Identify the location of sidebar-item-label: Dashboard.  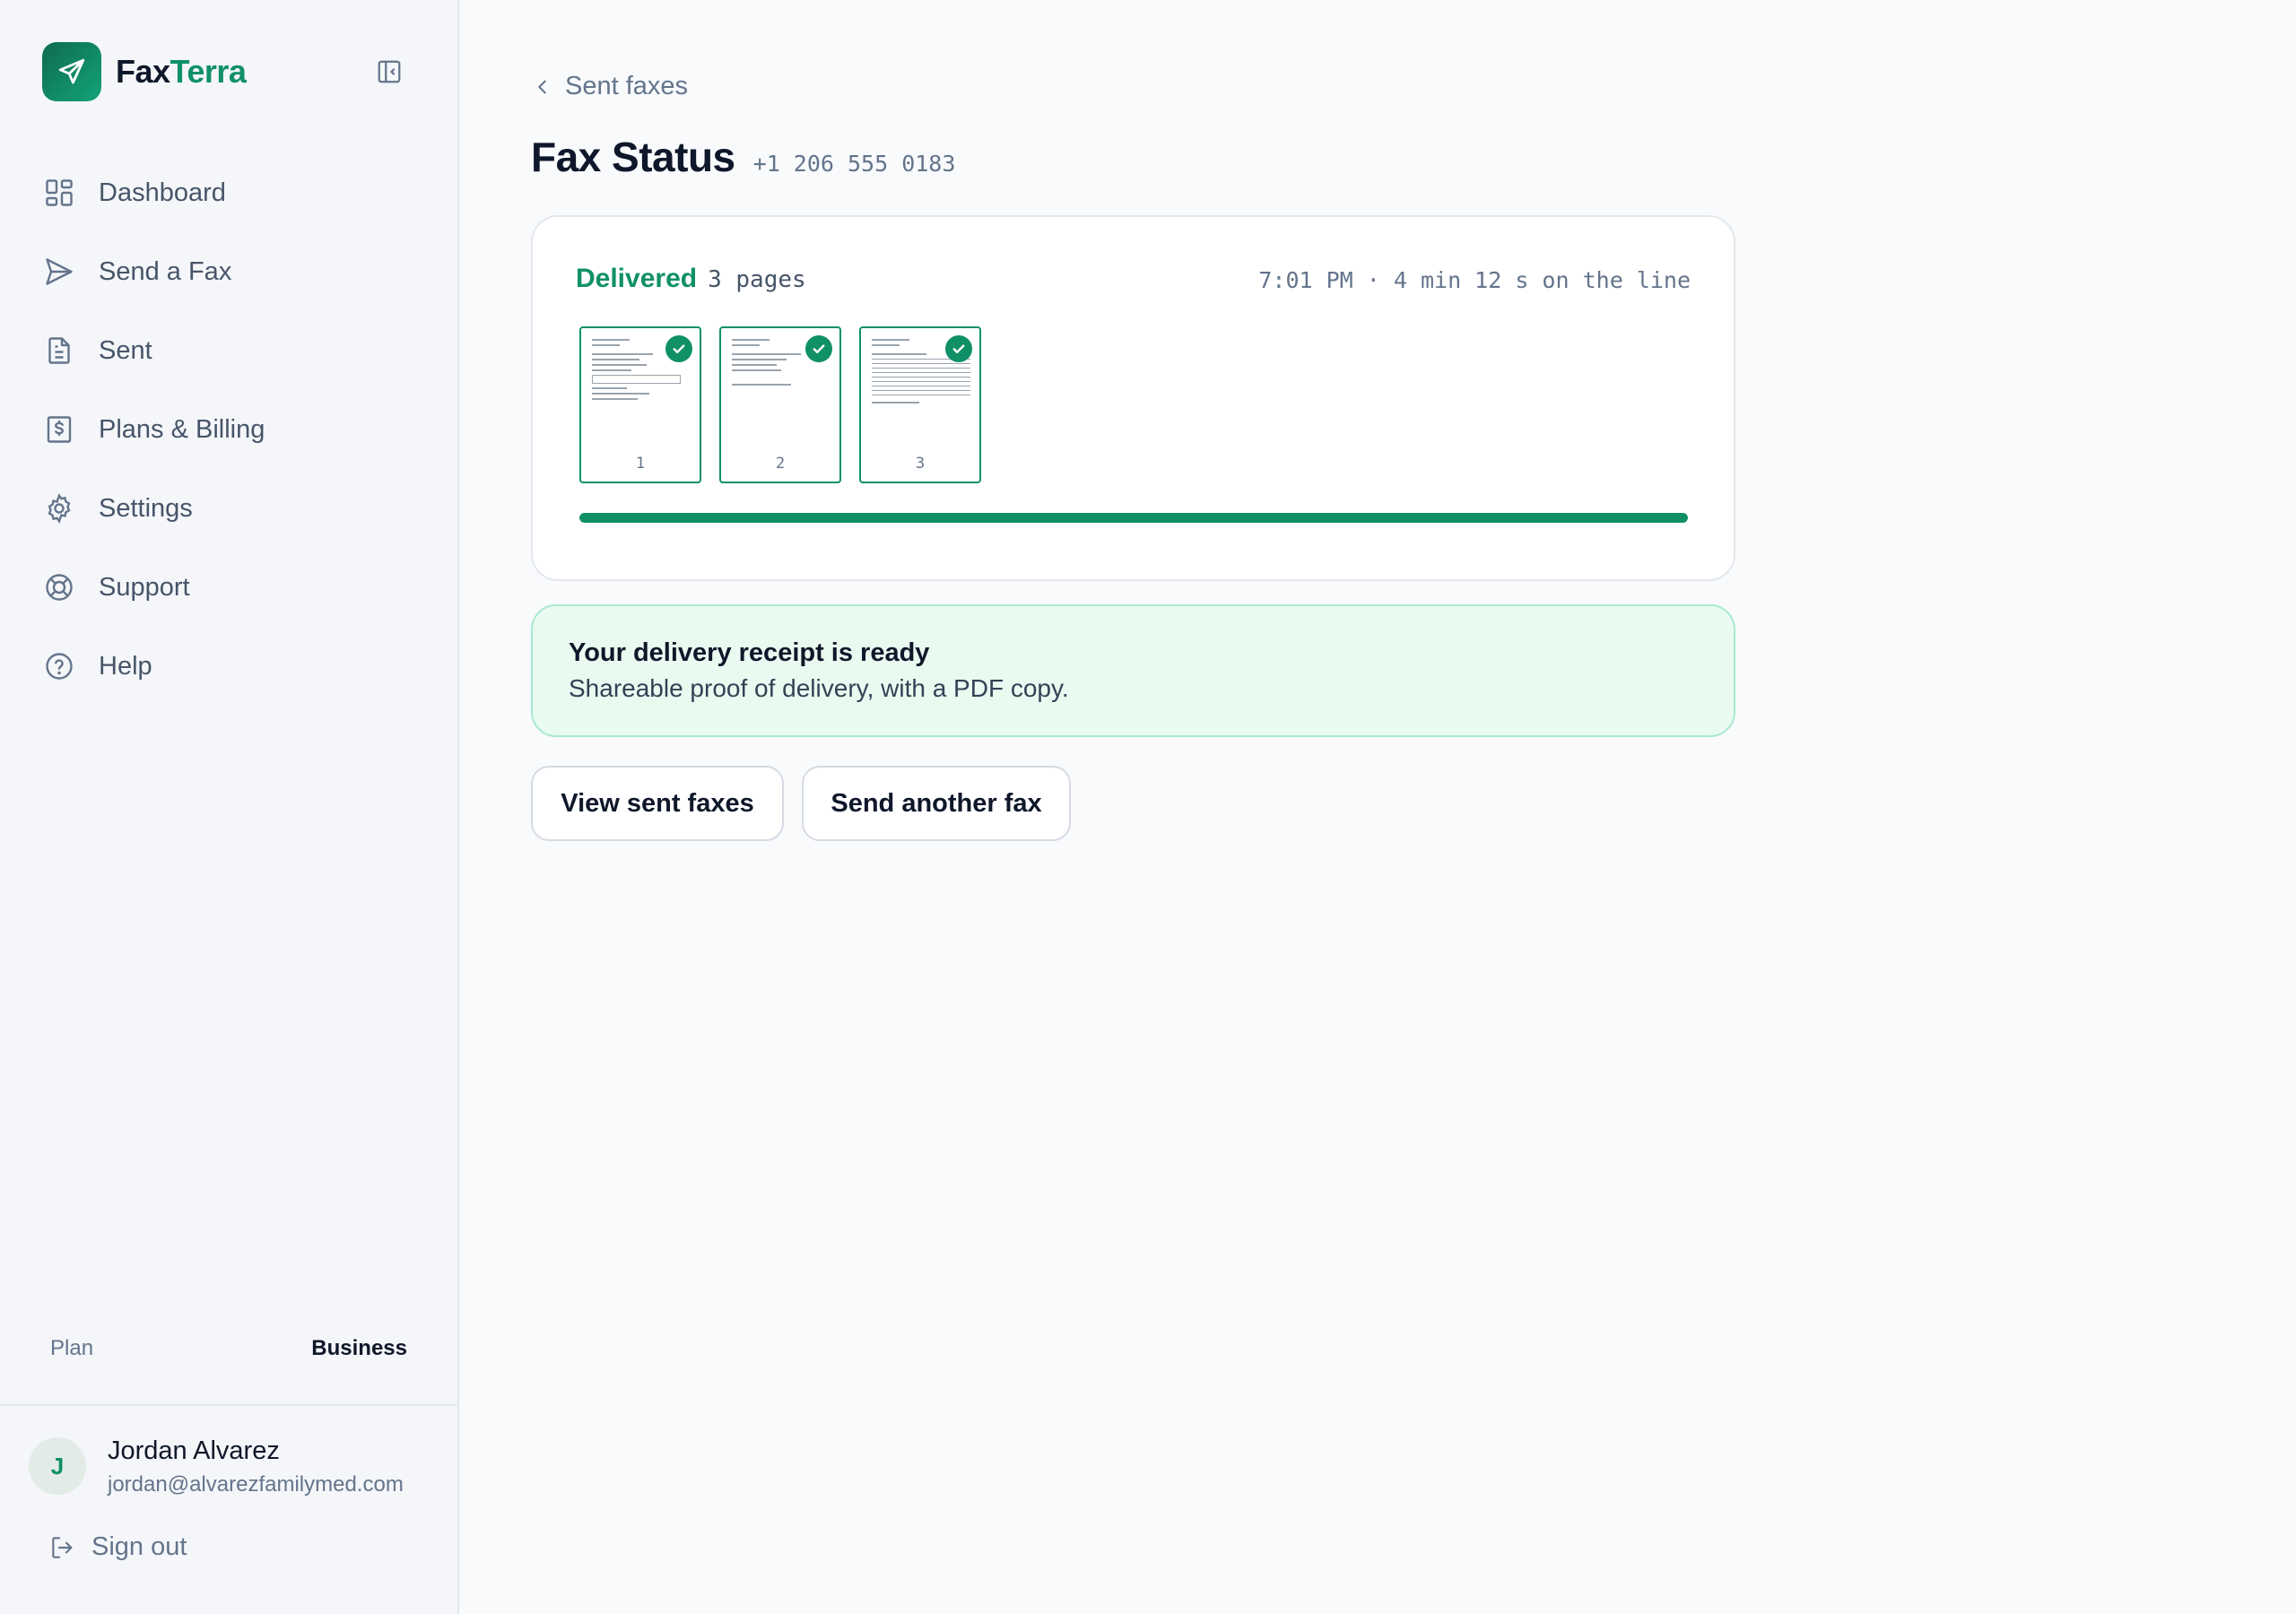
(162, 192).